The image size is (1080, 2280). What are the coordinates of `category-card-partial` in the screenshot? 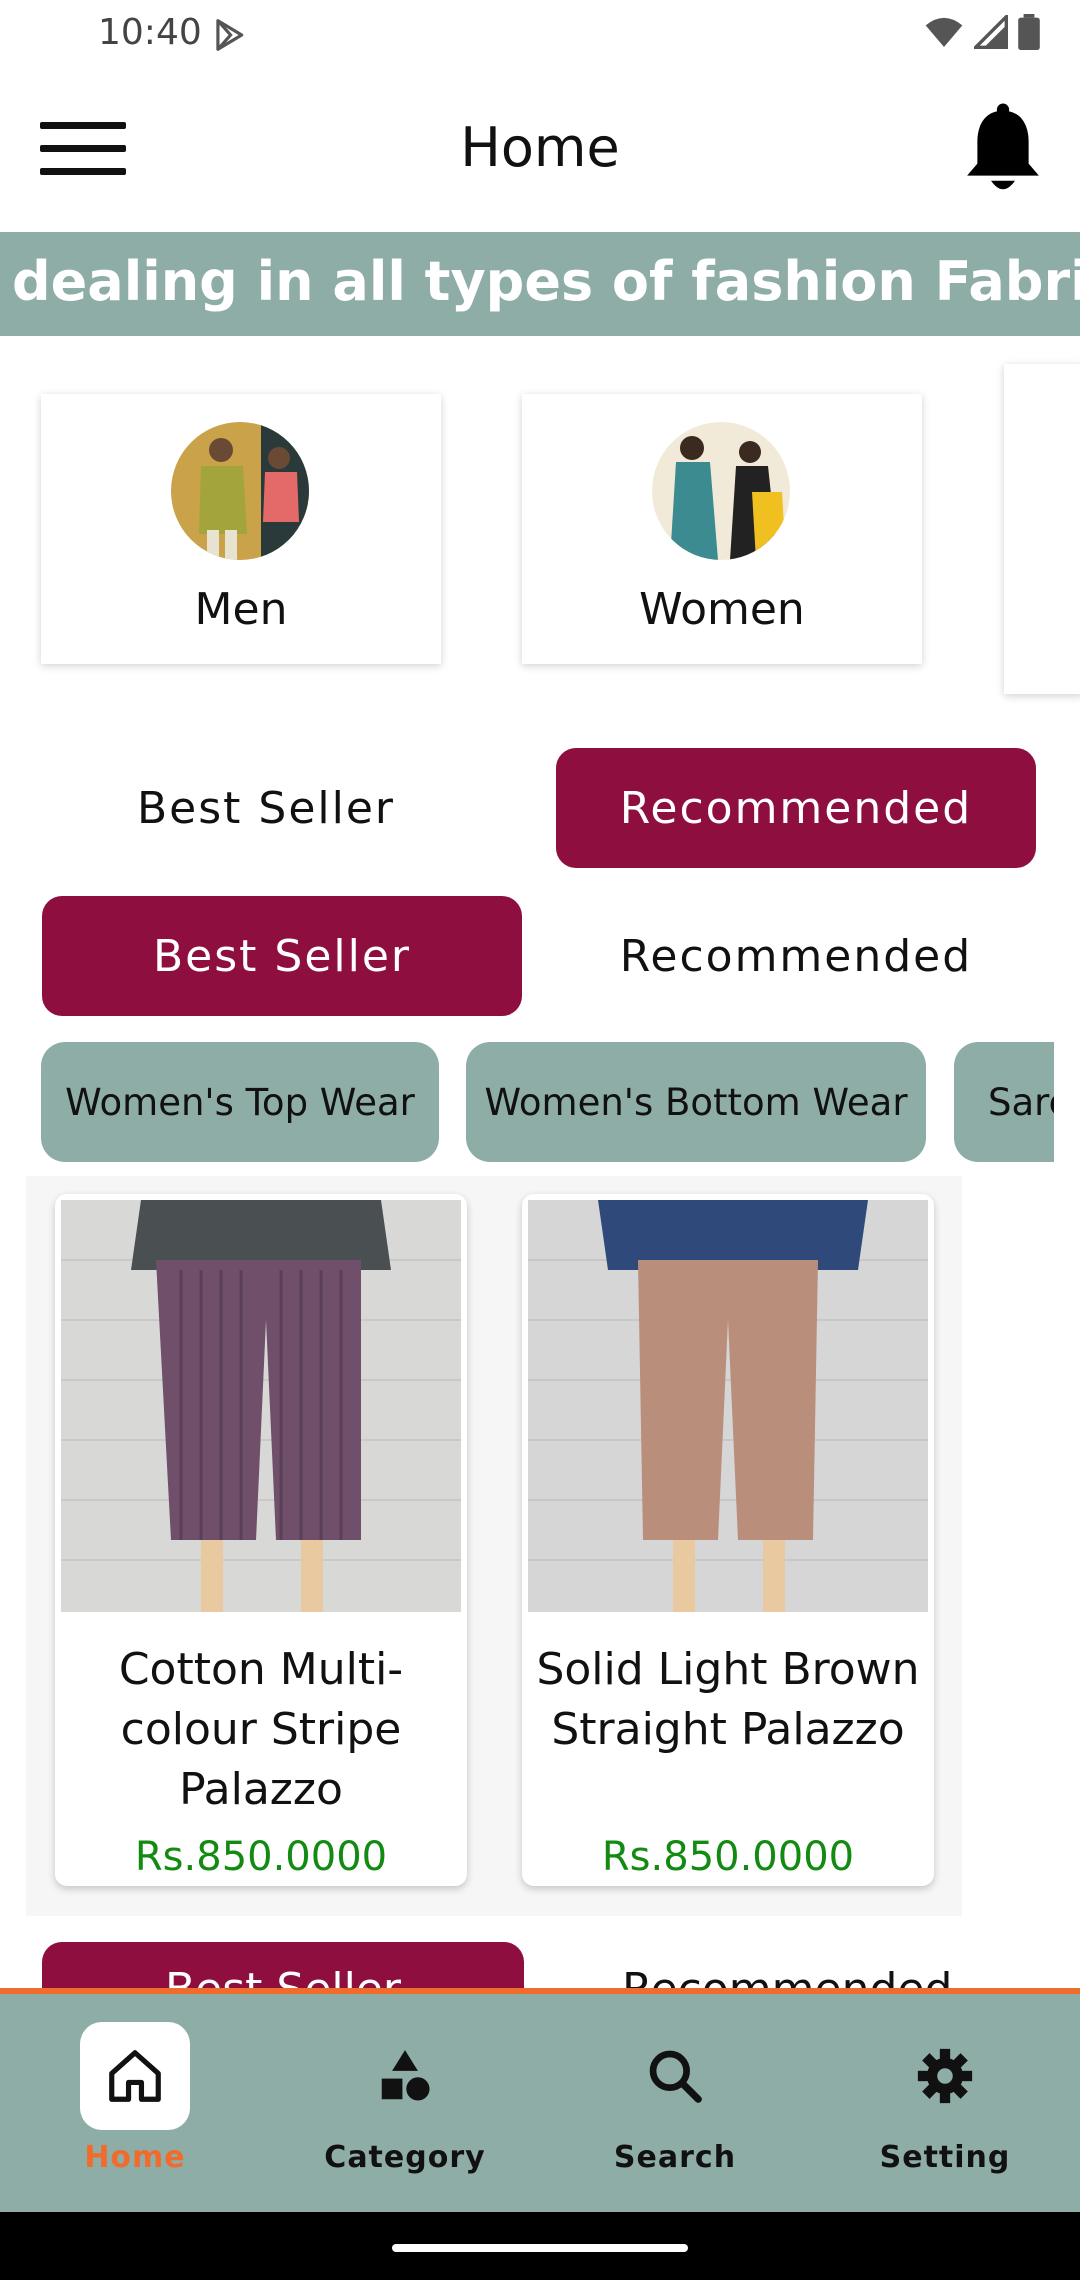 It's located at (1042, 529).